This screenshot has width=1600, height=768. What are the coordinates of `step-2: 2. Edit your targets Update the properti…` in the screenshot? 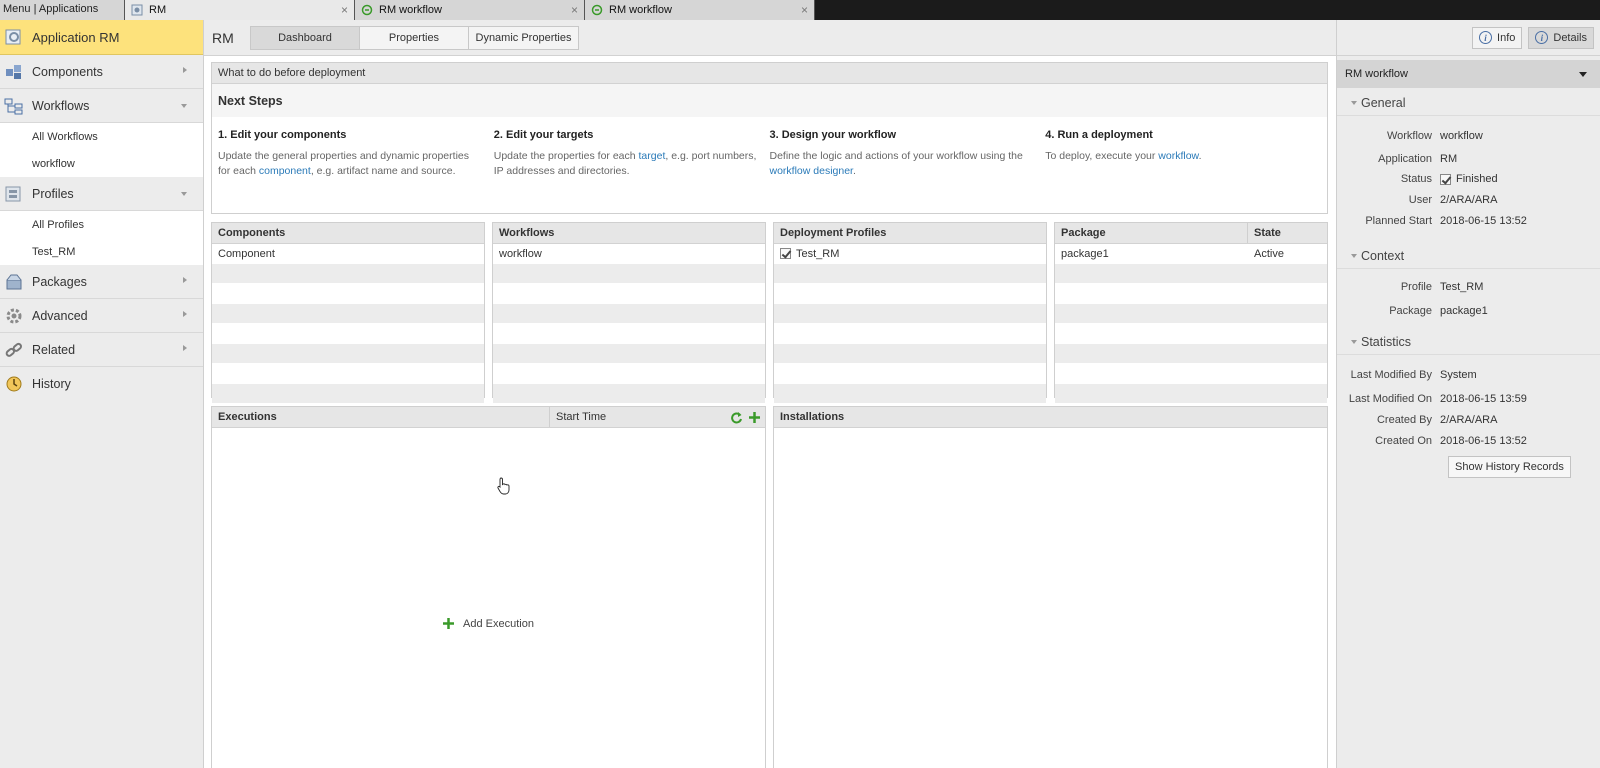 It's located at (632, 148).